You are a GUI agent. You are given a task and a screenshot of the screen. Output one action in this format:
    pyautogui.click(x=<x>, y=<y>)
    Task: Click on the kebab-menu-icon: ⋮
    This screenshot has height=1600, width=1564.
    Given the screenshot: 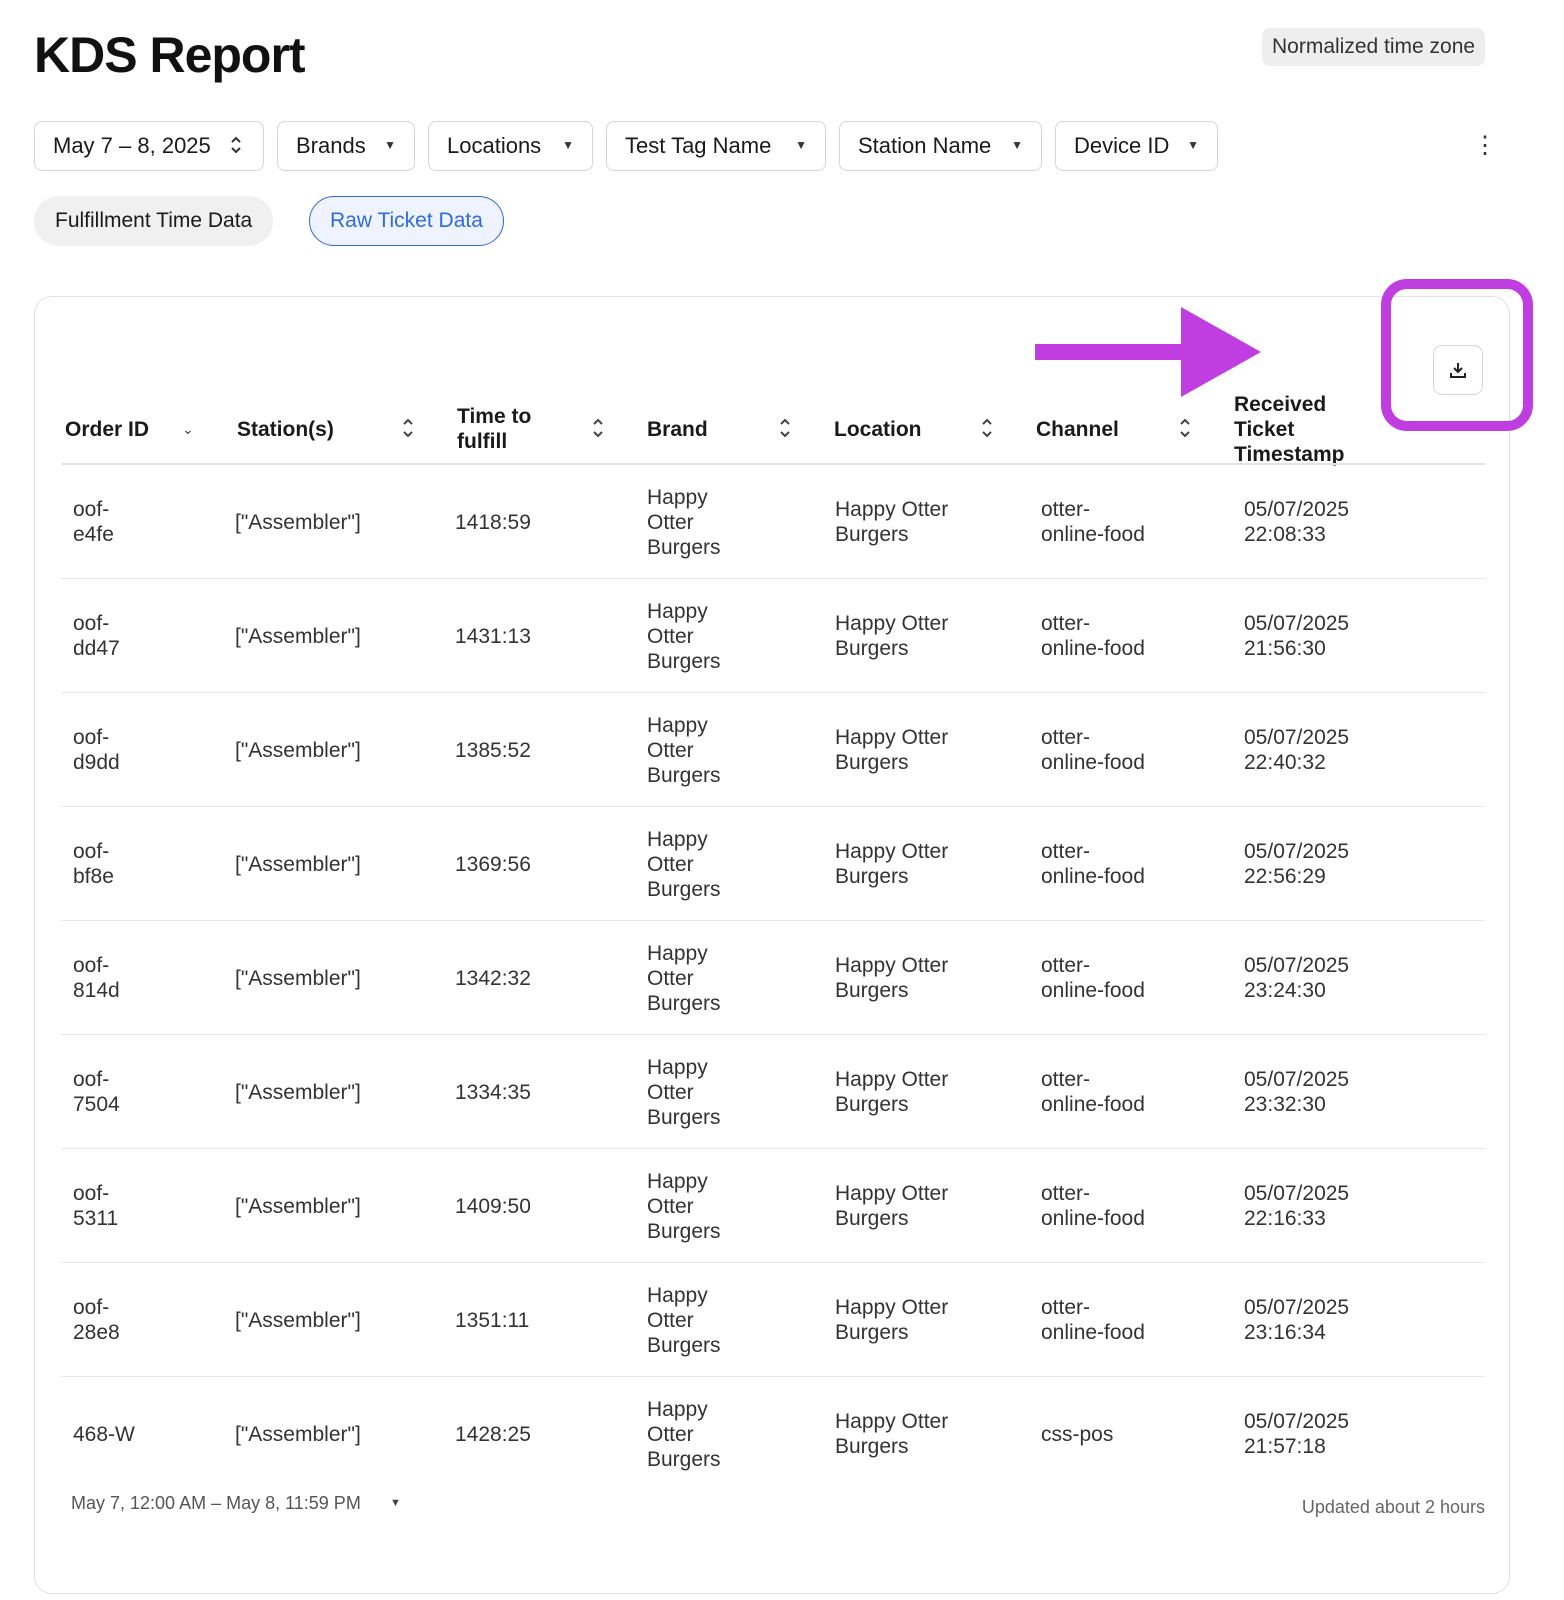 What is the action you would take?
    pyautogui.click(x=1485, y=146)
    